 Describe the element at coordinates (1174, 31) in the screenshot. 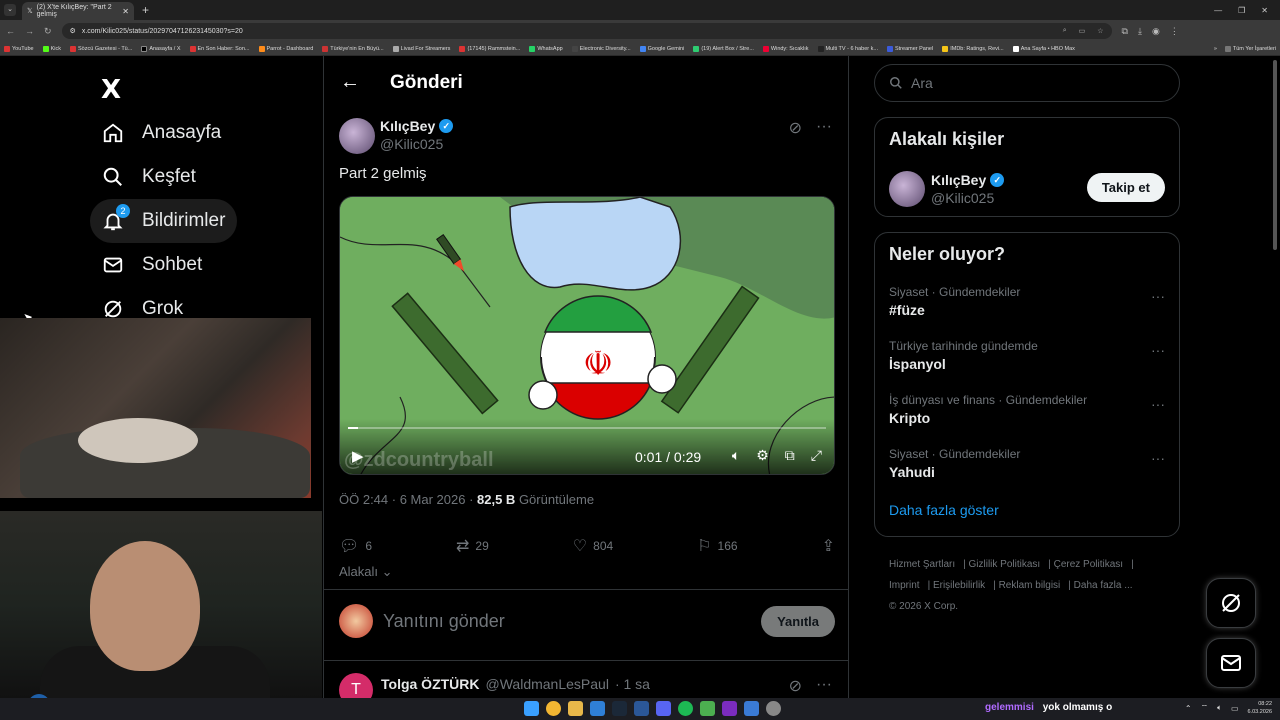

I see `menu-icon: ⋮` at that location.